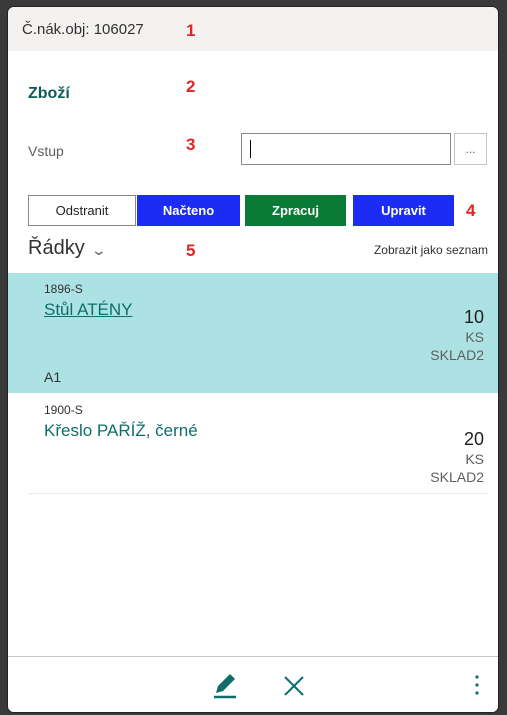 This screenshot has height=715, width=507. Describe the element at coordinates (121, 431) in the screenshot. I see `item-name-link: Křeslo PAŘÍŽ, černé` at that location.